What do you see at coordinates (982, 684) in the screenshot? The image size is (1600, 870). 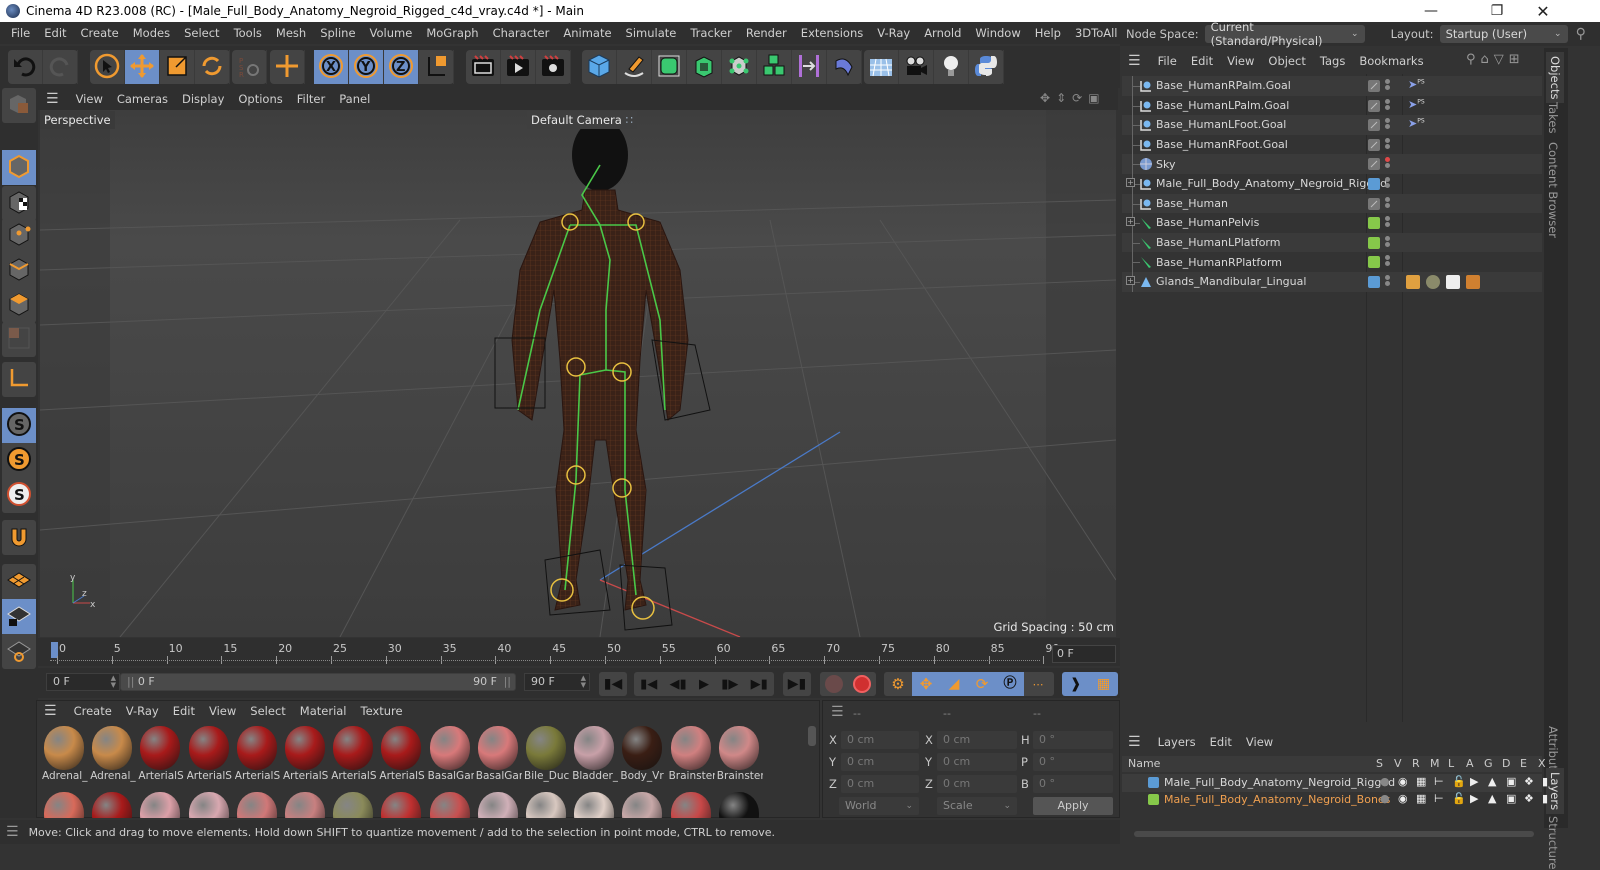 I see `key-rotation-icon: ⟳` at bounding box center [982, 684].